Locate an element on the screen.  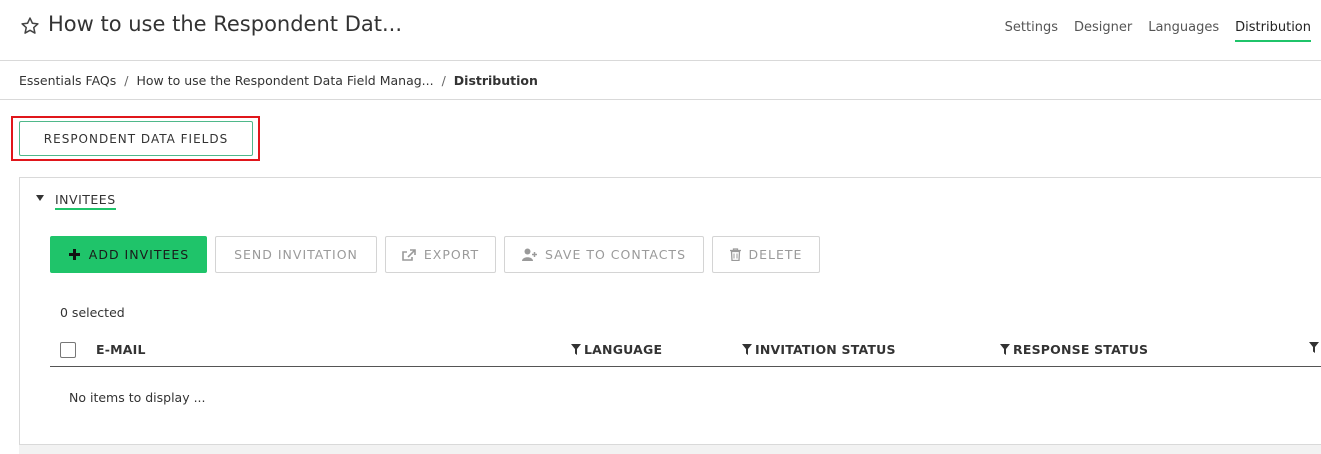
nav-settings: Settings is located at coordinates (1031, 31).